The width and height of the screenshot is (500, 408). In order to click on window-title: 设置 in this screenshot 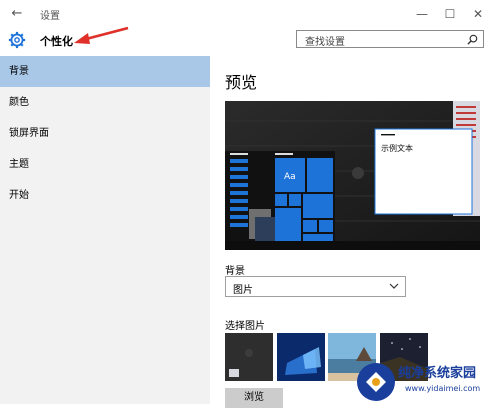, I will do `click(50, 16)`.